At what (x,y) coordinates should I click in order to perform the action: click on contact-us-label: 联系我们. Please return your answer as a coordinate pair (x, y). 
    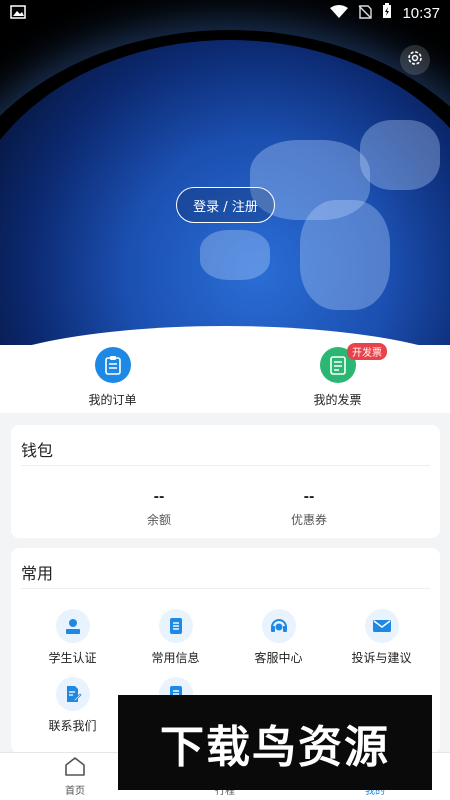
    Looking at the image, I should click on (72, 726).